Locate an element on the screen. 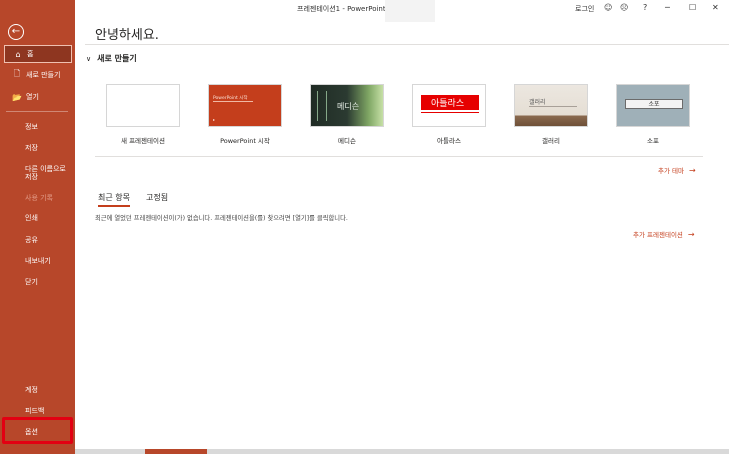 This screenshot has width=729, height=454. sidebar-item-account: 계정 is located at coordinates (31, 390).